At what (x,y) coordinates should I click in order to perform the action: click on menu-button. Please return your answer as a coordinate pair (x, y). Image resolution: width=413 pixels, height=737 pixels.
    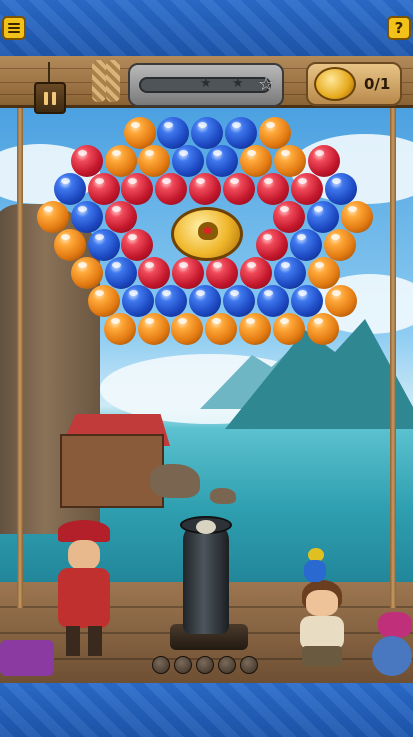
    Looking at the image, I should click on (14, 28).